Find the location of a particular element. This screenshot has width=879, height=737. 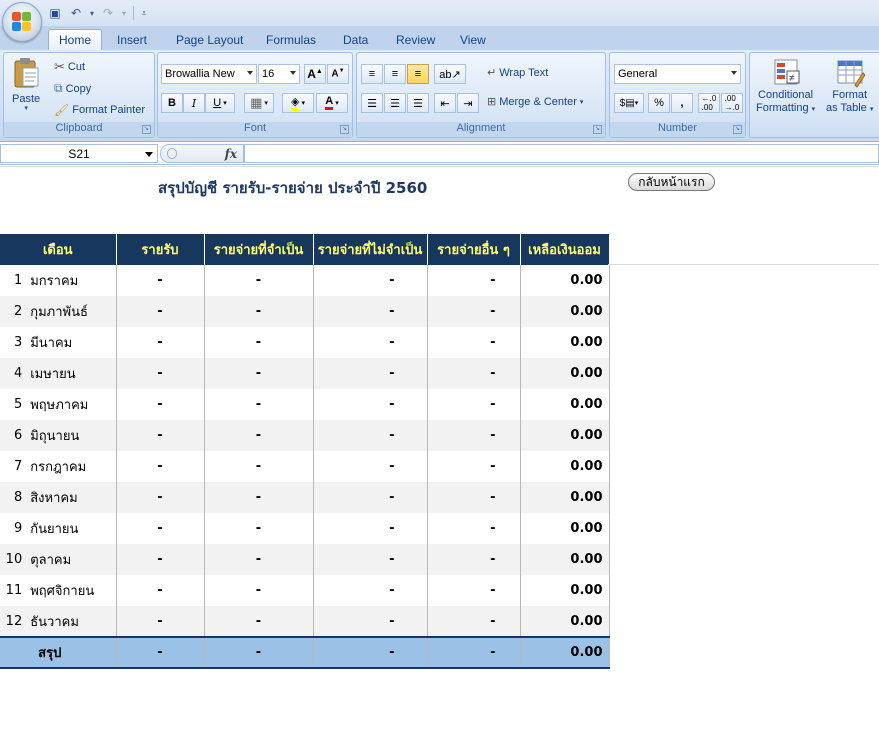

name-box-dropdown-icon is located at coordinates (149, 154).